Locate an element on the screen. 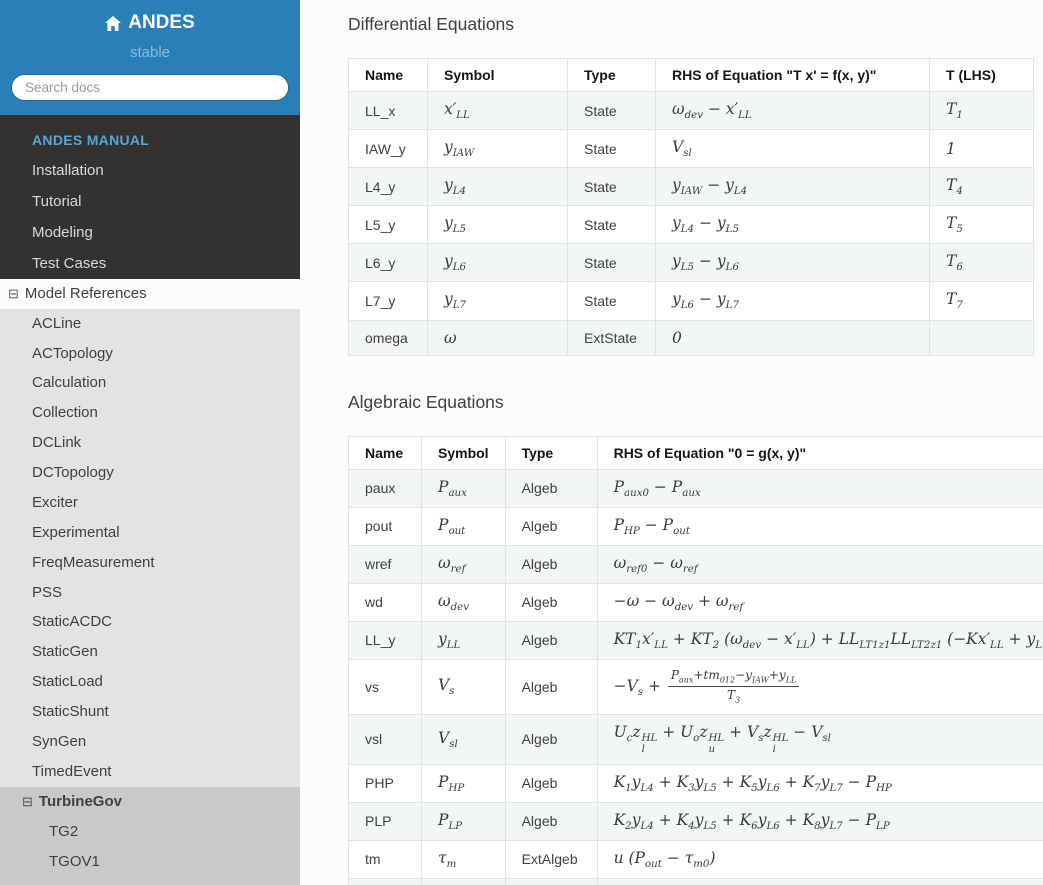 The height and width of the screenshot is (885, 1043). turbinegov-section: ⊟ TurbineGov TG2TGOV1IEEEG1 is located at coordinates (150, 835).